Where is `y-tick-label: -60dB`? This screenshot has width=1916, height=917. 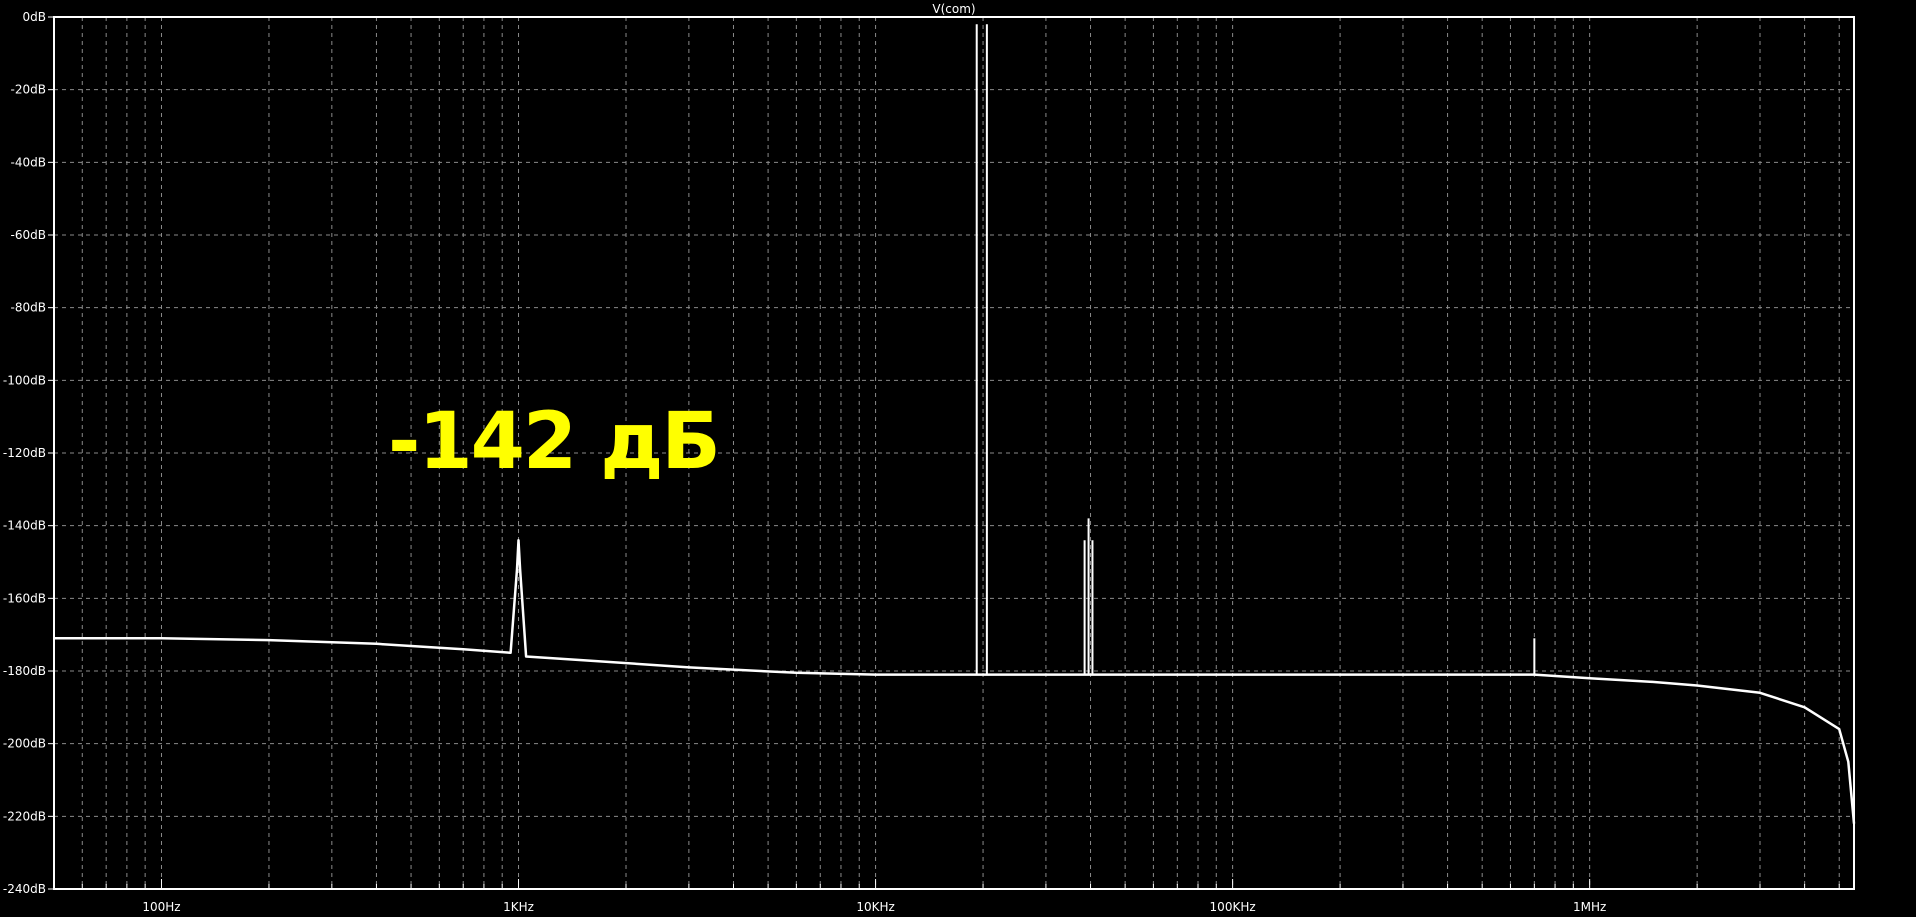 y-tick-label: -60dB is located at coordinates (28, 235).